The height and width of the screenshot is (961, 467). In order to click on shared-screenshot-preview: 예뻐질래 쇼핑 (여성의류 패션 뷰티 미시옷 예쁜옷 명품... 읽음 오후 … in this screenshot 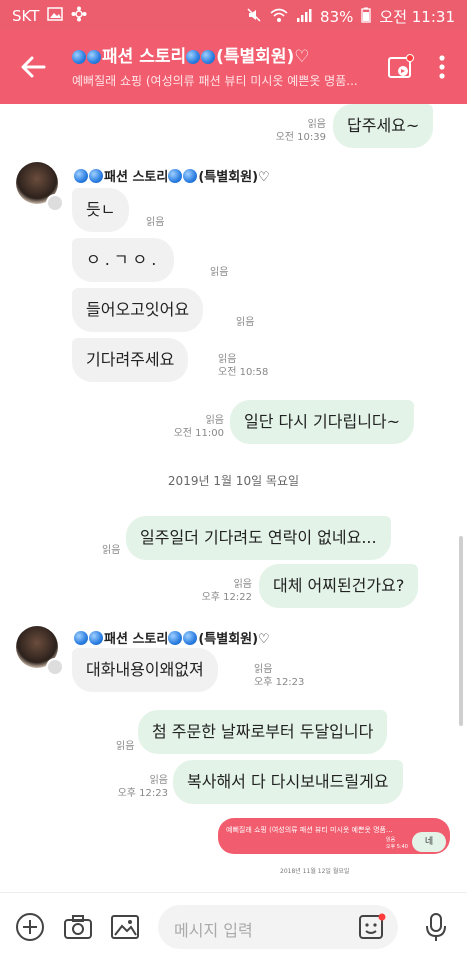, I will do `click(334, 836)`.